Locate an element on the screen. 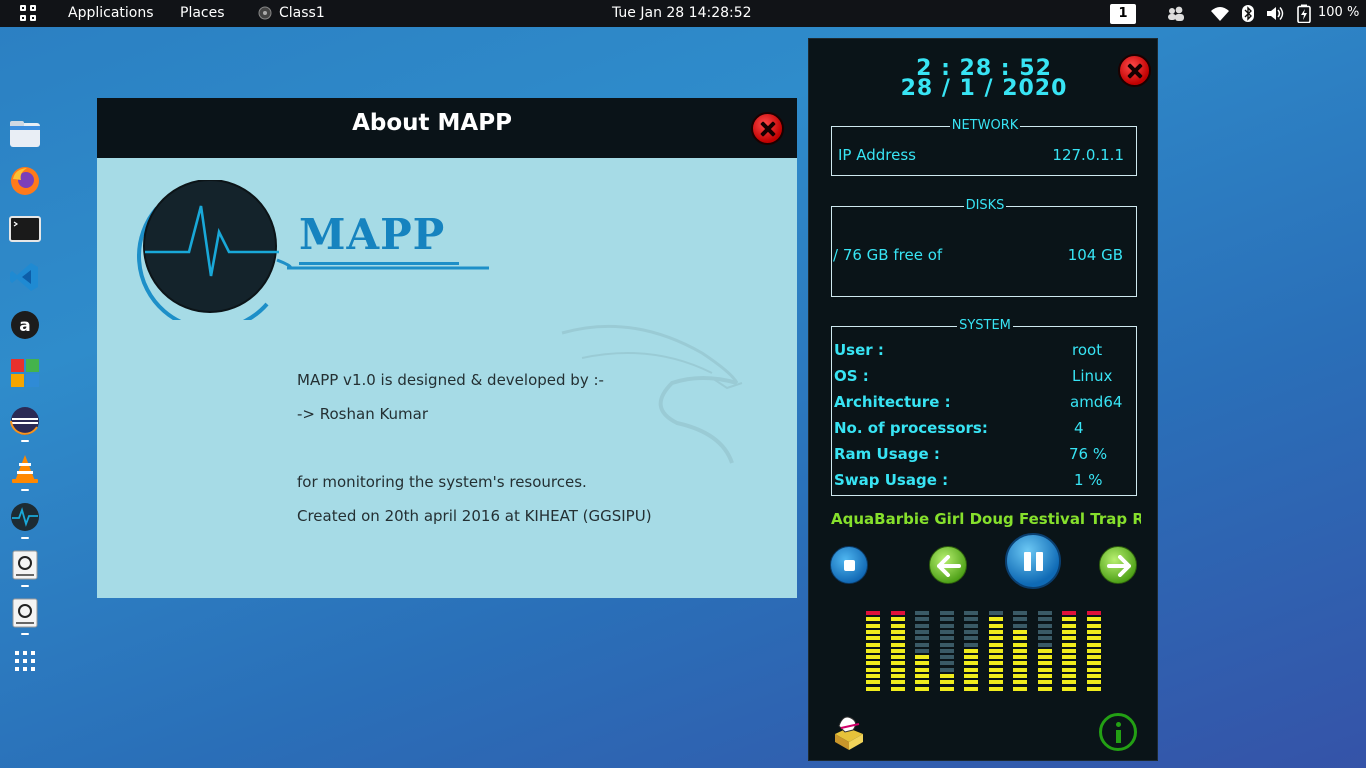 This screenshot has height=768, width=1366. top-clock: Tue Jan 28 14:28:52 is located at coordinates (682, 13).